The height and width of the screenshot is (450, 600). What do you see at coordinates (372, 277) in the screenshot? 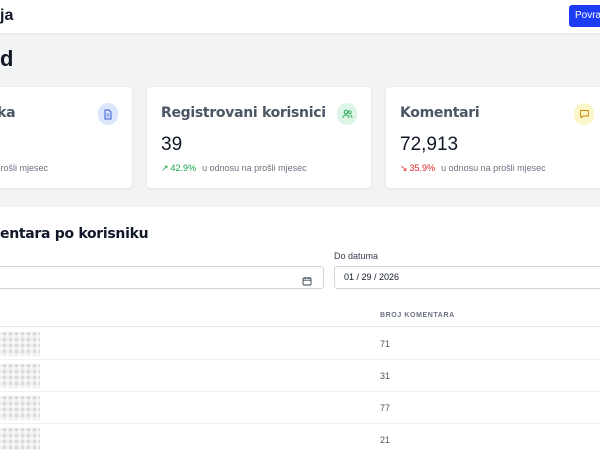
I see `to-date-value: 01 / 29 / 2026` at bounding box center [372, 277].